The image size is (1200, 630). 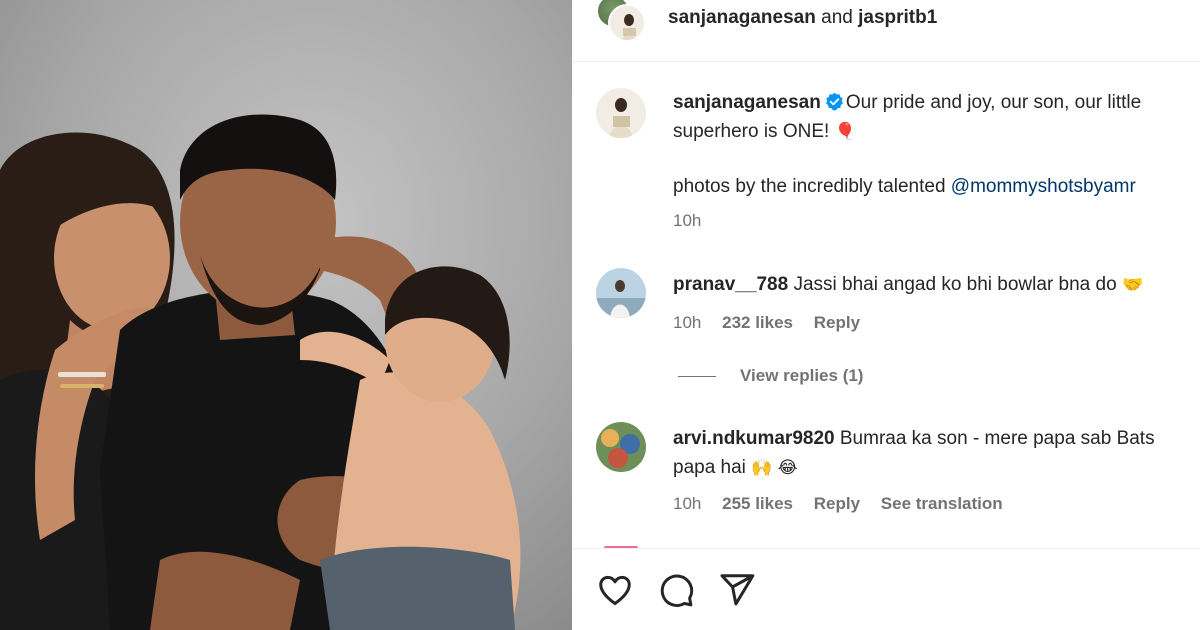 What do you see at coordinates (754, 438) in the screenshot?
I see `comment-2-username: arvi.ndkumar9820` at bounding box center [754, 438].